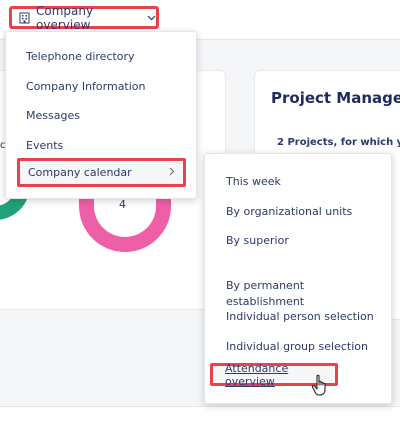 The height and width of the screenshot is (427, 400). Describe the element at coordinates (24, 18) in the screenshot. I see `building-icon` at that location.